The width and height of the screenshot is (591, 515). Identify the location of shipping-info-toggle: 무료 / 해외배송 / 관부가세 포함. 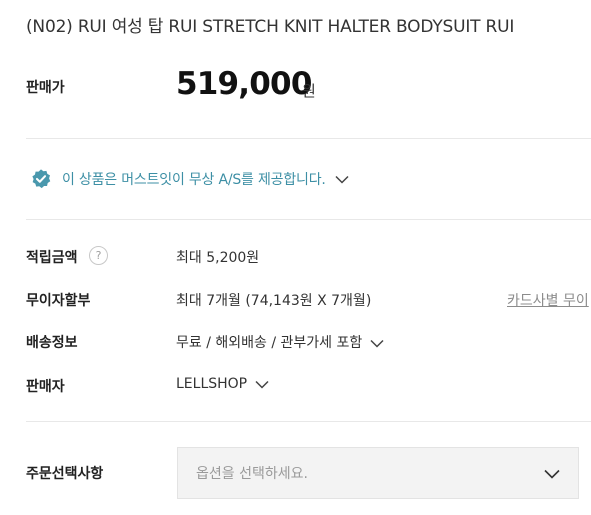
(280, 342).